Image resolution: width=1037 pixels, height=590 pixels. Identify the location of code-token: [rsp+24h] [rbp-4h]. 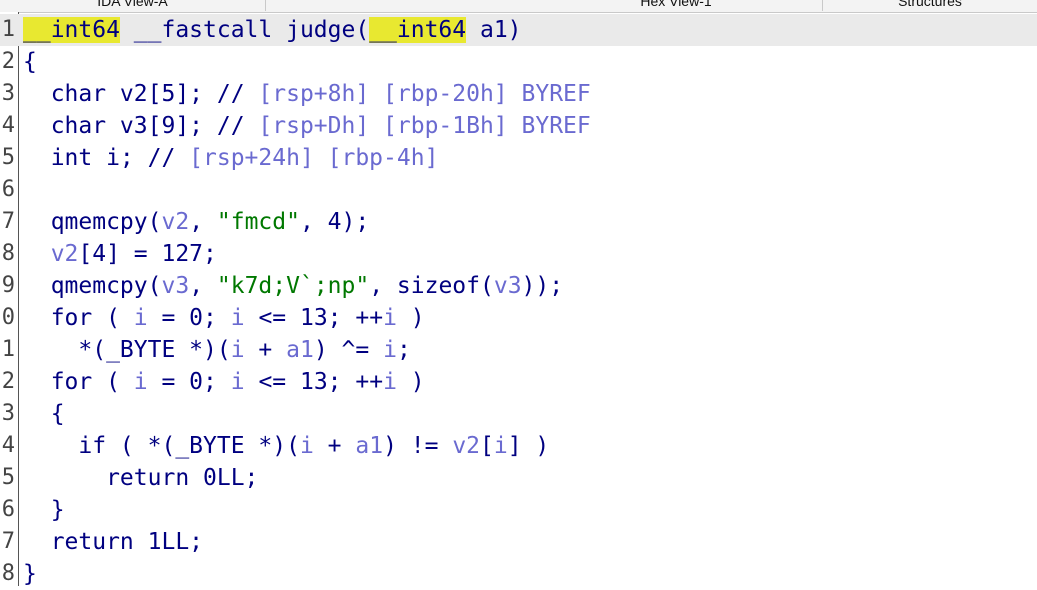
(314, 158).